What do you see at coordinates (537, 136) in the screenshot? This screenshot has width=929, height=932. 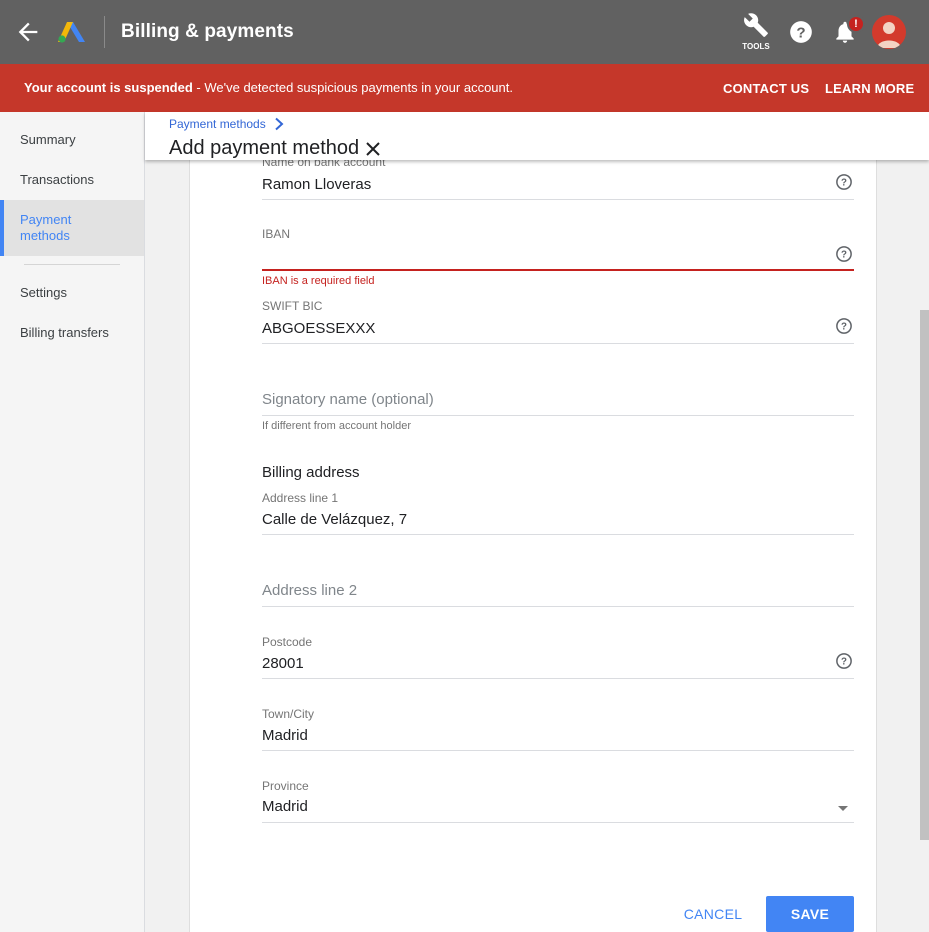 I see `page-header: Payment methods Add payment method` at bounding box center [537, 136].